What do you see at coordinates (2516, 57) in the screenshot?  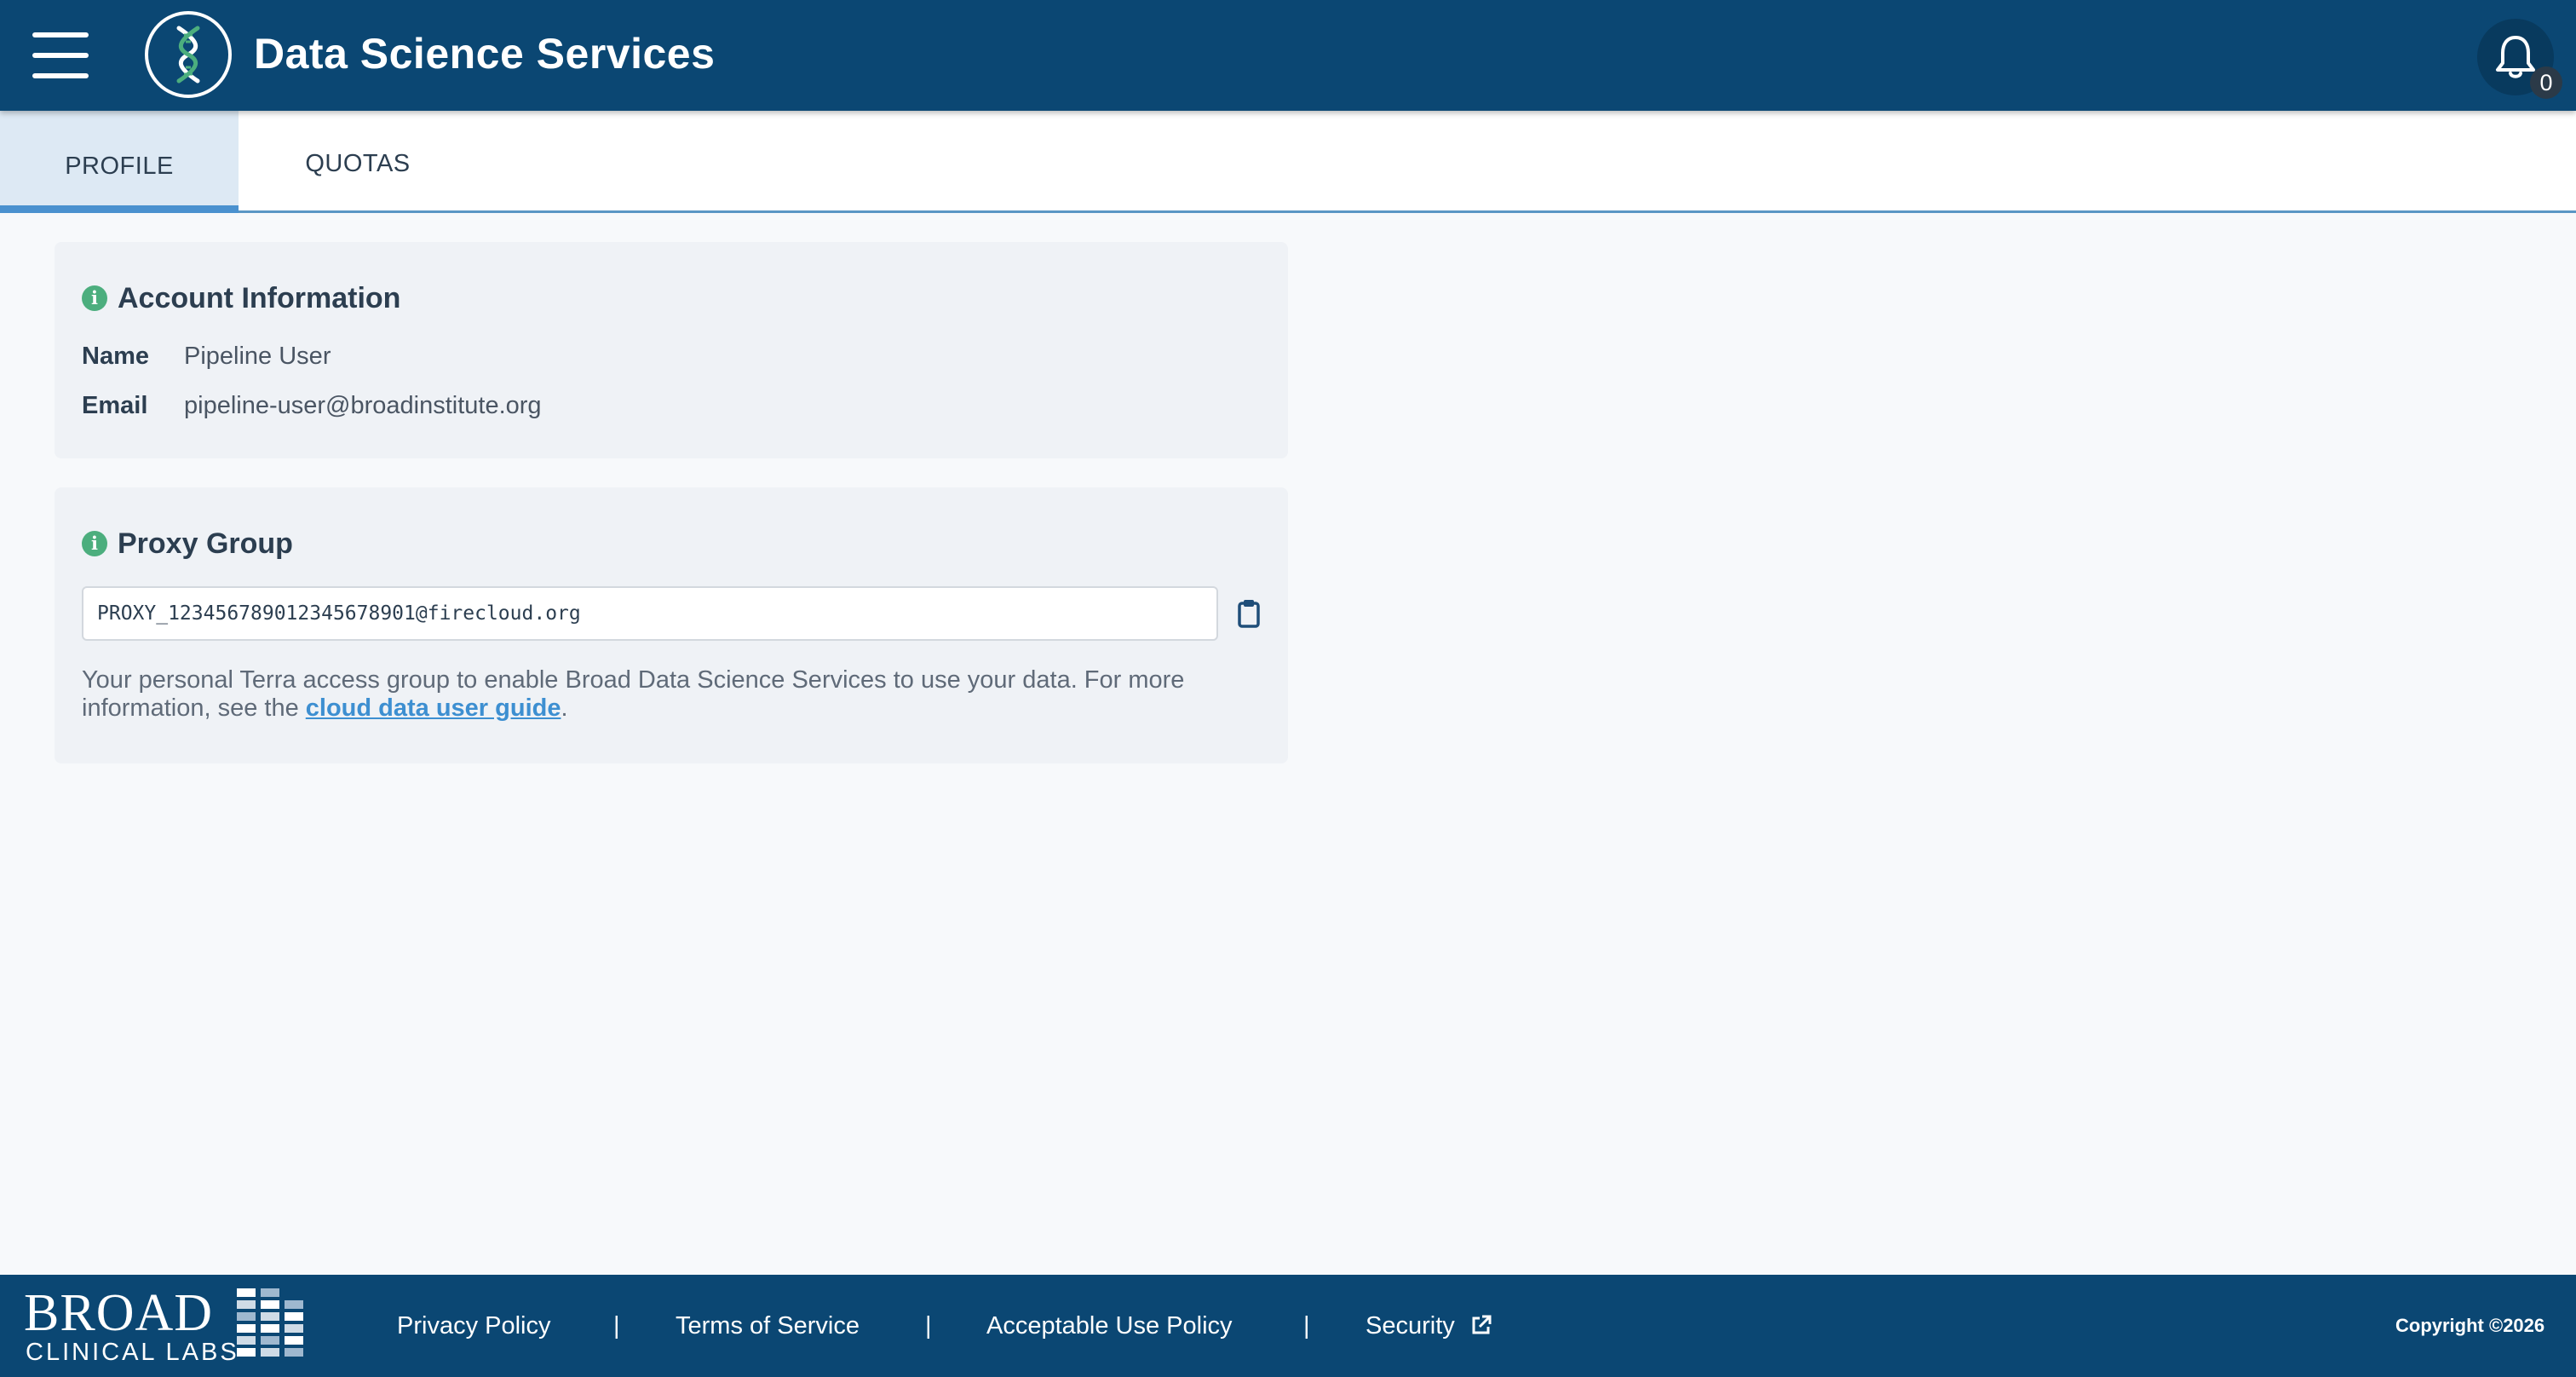 I see `bell-icon` at bounding box center [2516, 57].